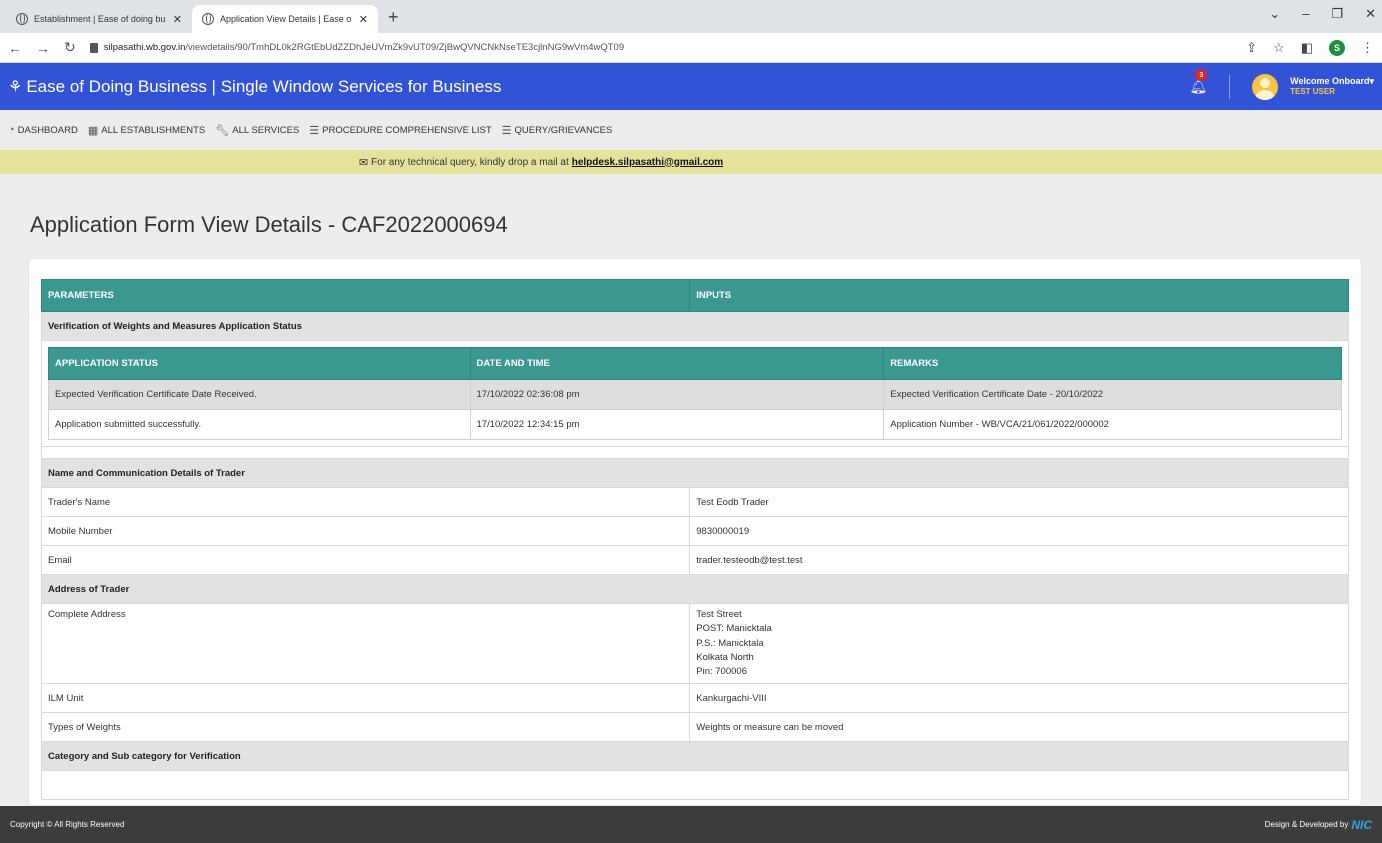  What do you see at coordinates (11, 130) in the screenshot?
I see `dashboard-icon: ◔` at bounding box center [11, 130].